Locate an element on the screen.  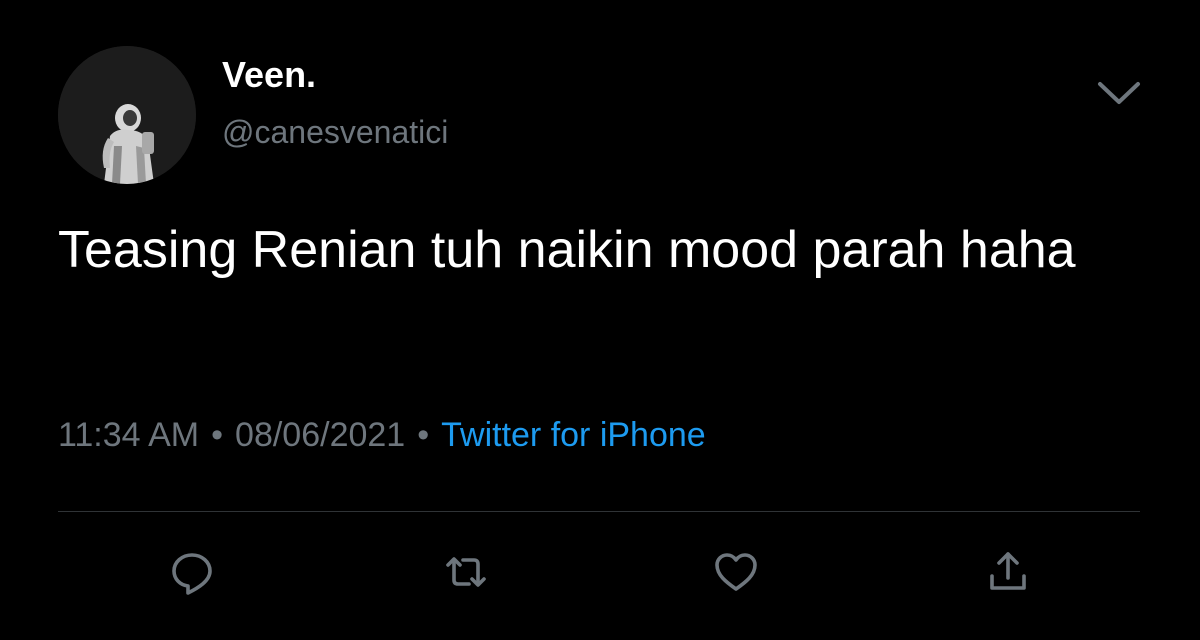
reply-icon is located at coordinates (192, 574).